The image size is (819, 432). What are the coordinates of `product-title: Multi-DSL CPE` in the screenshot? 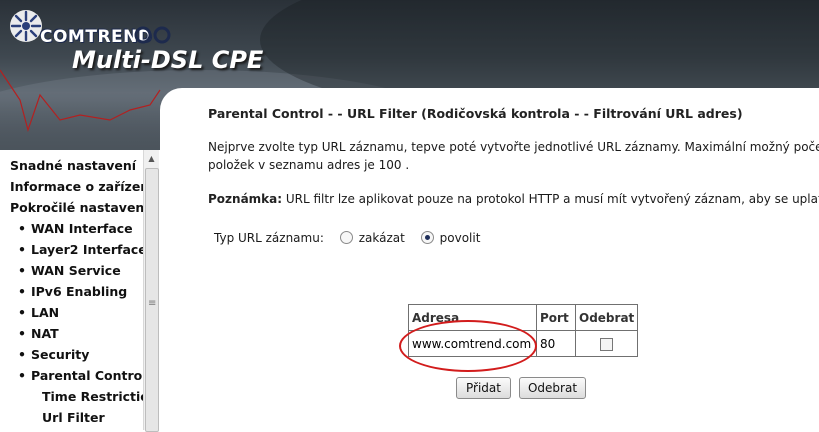 It's located at (168, 60).